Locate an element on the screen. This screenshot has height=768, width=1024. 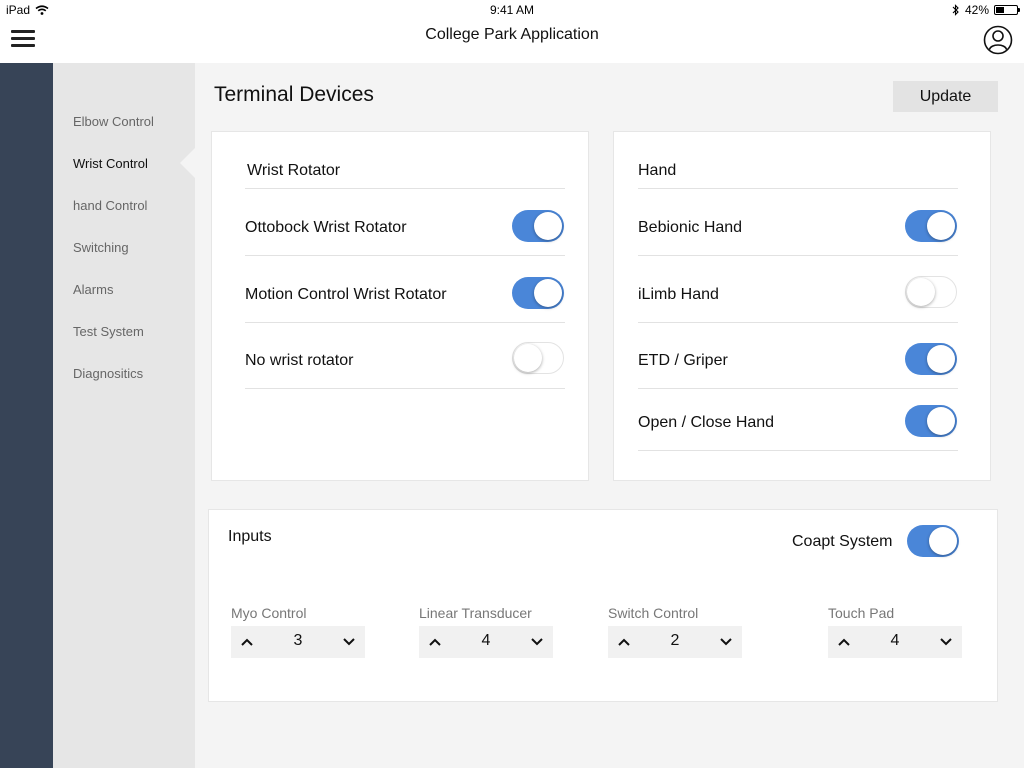
open-close-hand-toggle is located at coordinates (931, 421).